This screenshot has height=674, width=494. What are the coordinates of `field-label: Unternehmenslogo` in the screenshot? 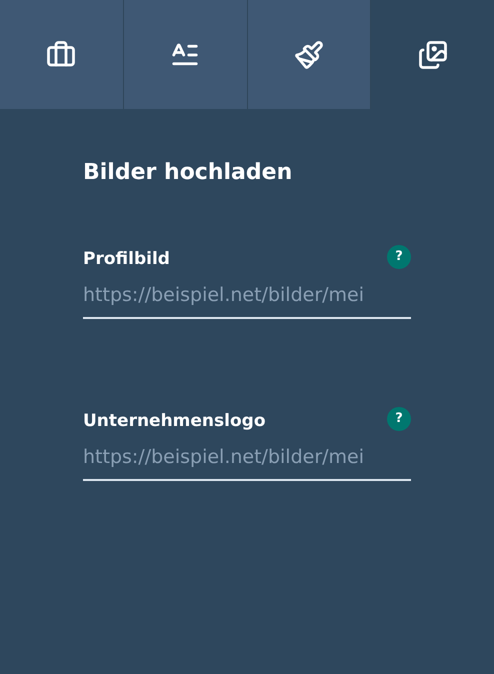 It's located at (174, 421).